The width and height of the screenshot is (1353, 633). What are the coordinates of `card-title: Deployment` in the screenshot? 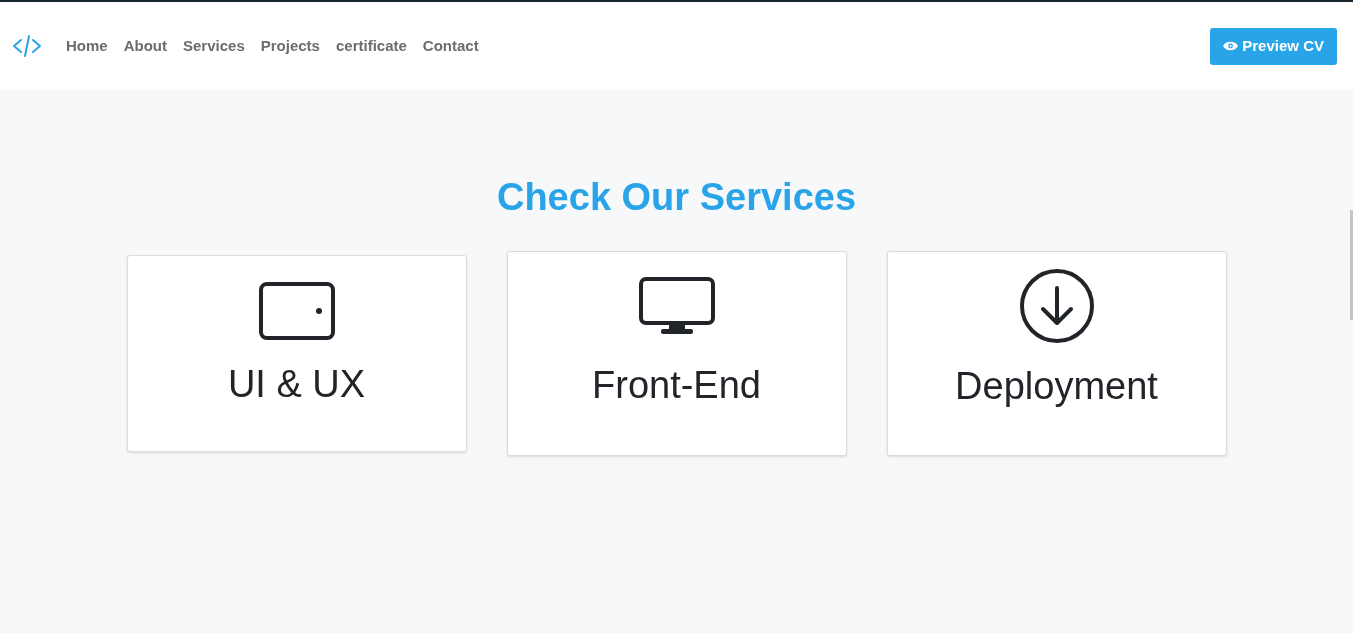 It's located at (1056, 386).